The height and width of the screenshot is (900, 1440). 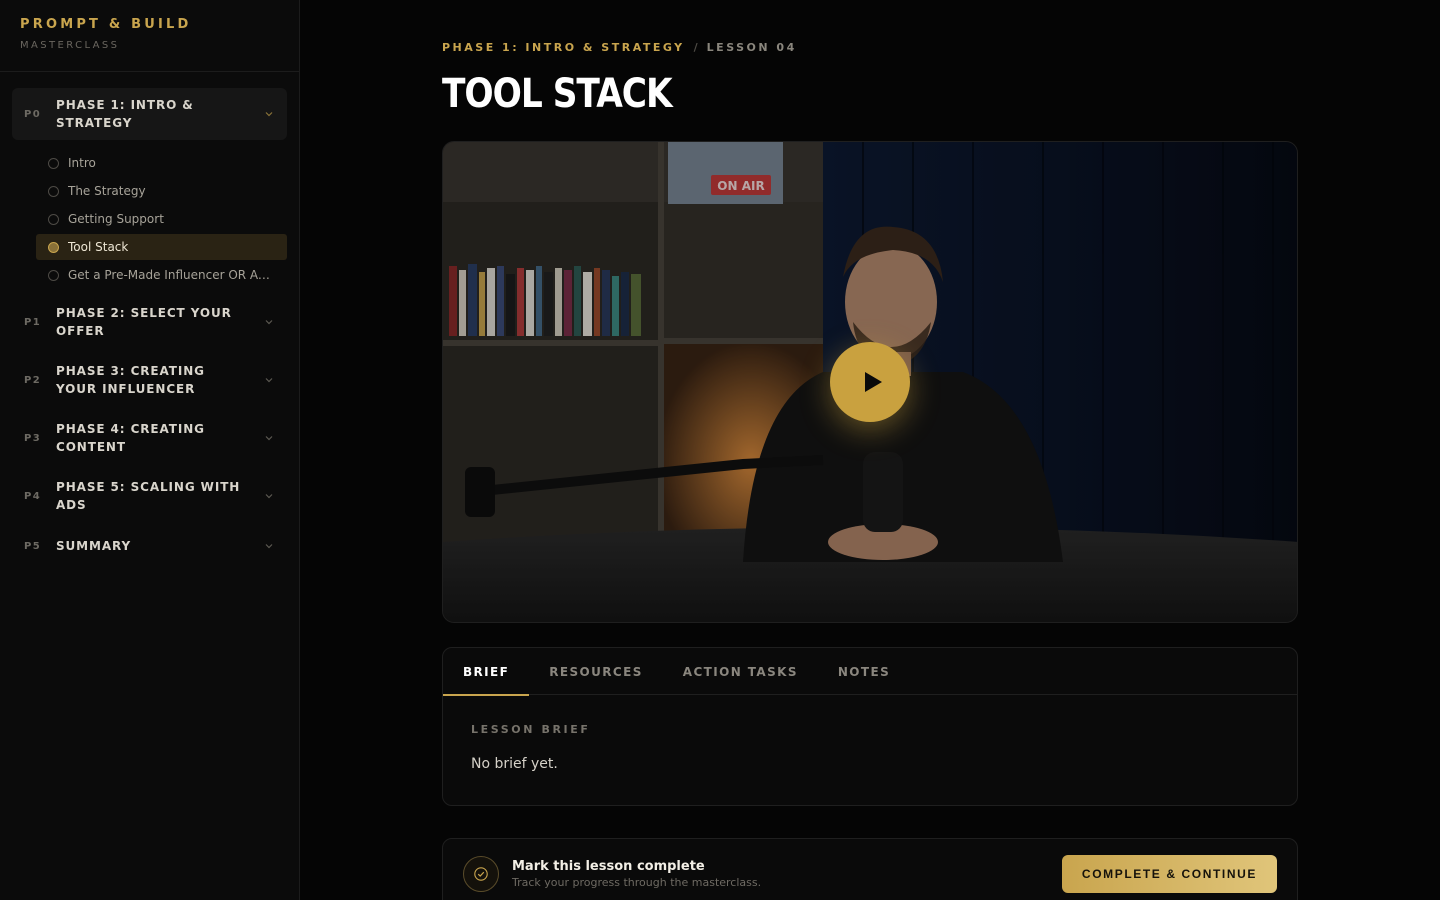 I want to click on phase-p2: P2 PHASE 3: CREATING YOUR INFLUENCER, so click(x=149, y=380).